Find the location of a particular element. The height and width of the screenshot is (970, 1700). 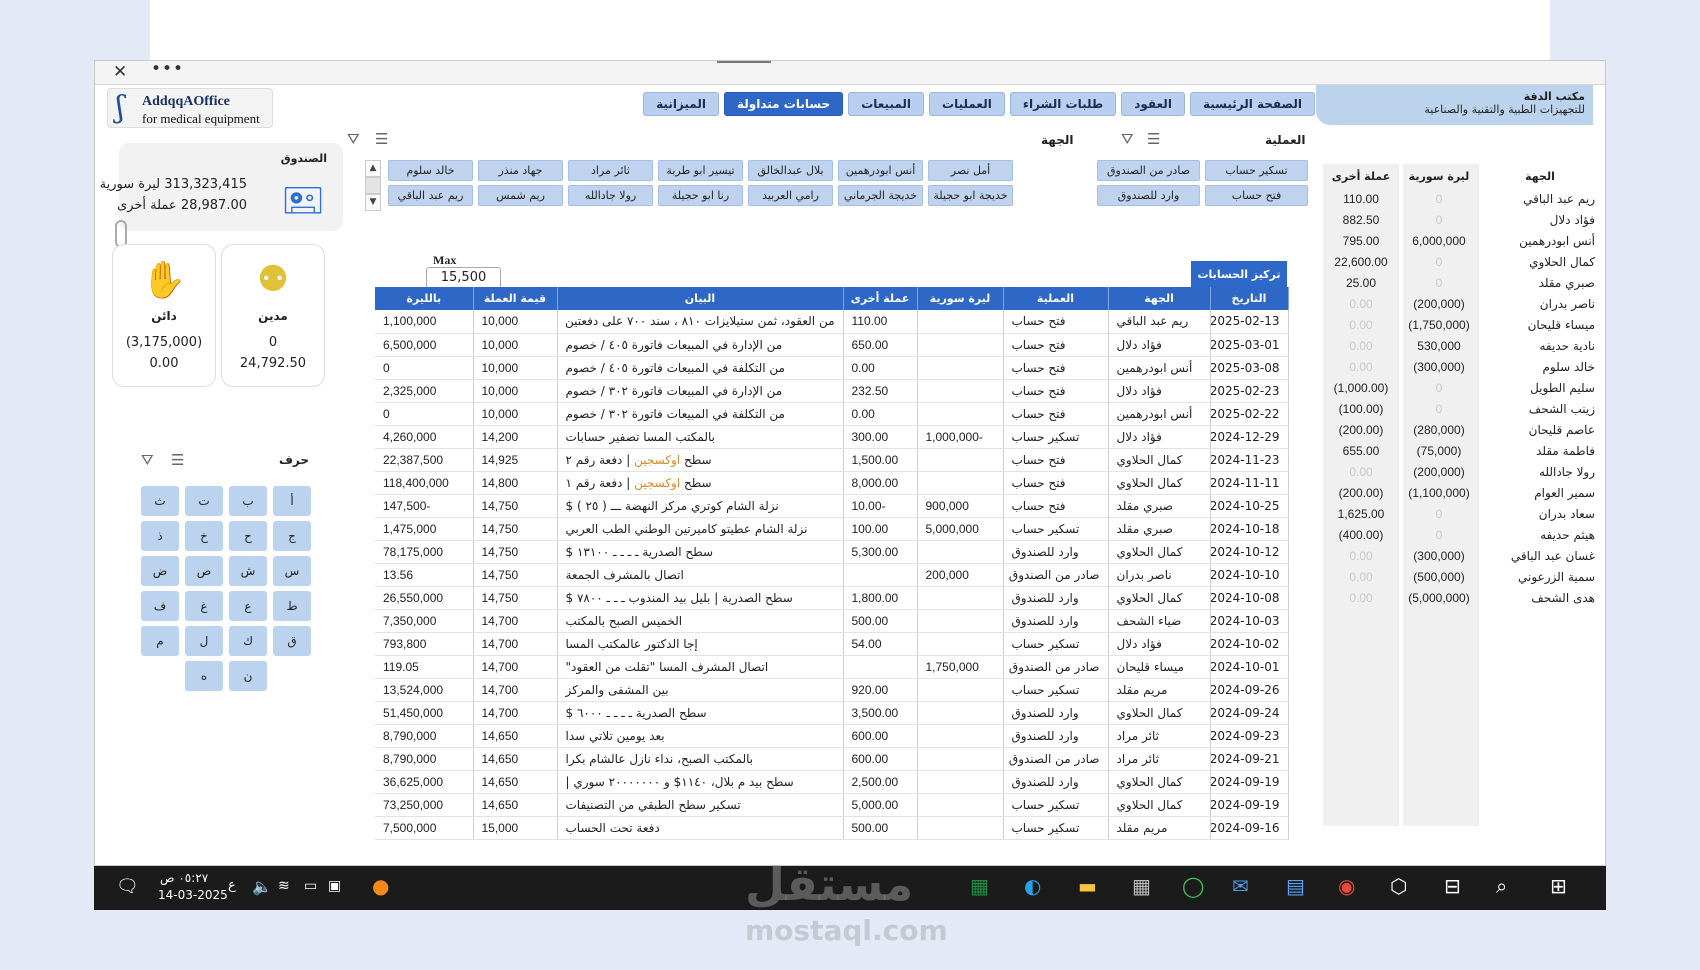

ledger-cell-stmt: من التكلفة في المبيعات فاتورة ٣٠٢ / خصوم is located at coordinates (700, 414).